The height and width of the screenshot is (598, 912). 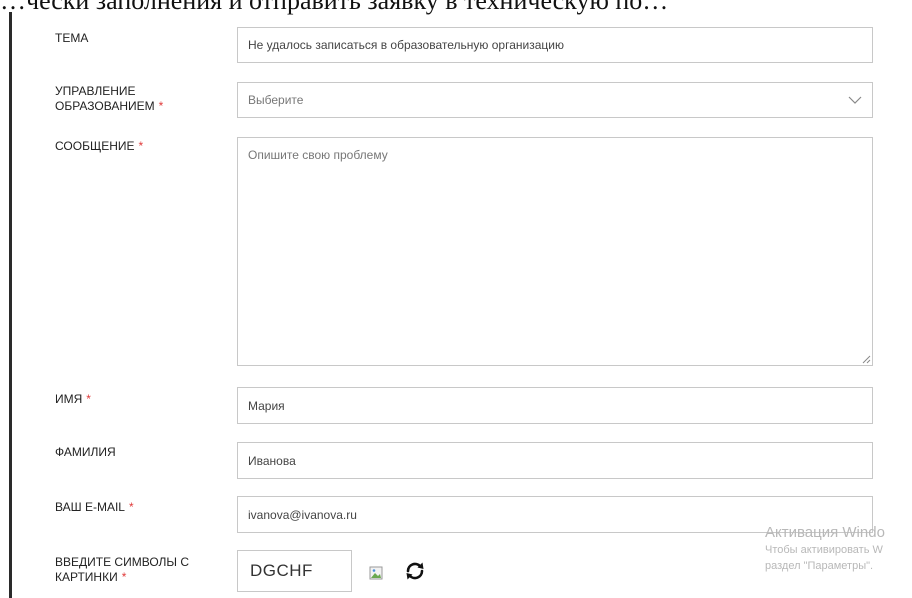 I want to click on resize-handle-icon, so click(x=866, y=359).